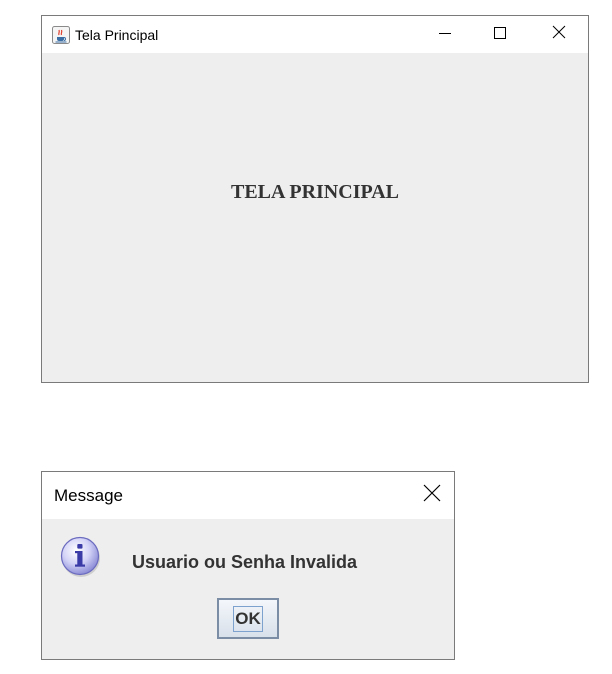 The width and height of the screenshot is (612, 674). I want to click on ok-button: OK, so click(248, 618).